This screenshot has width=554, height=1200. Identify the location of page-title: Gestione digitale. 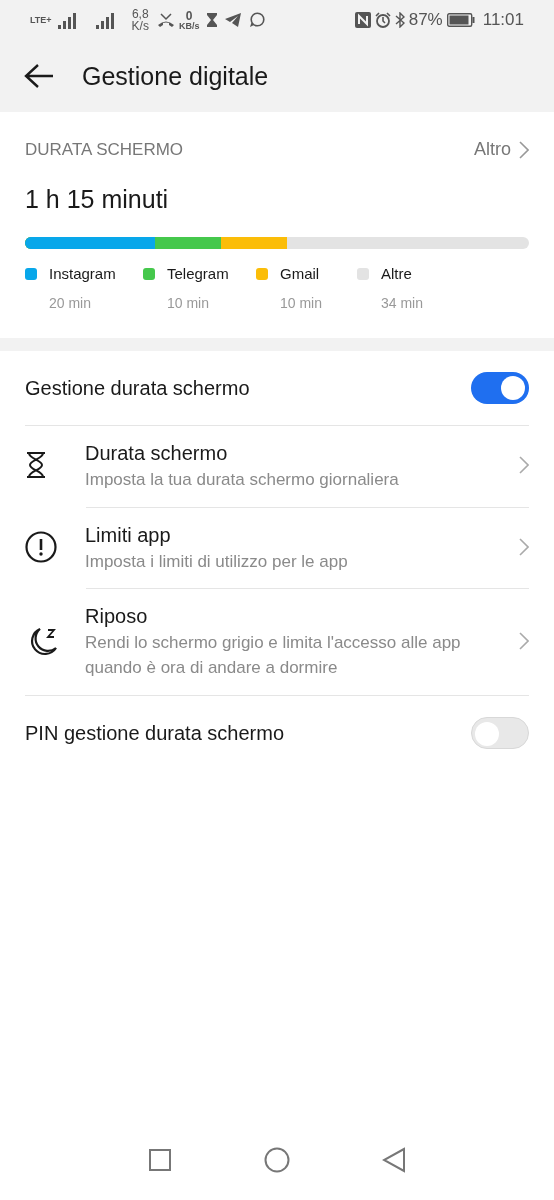
(175, 76).